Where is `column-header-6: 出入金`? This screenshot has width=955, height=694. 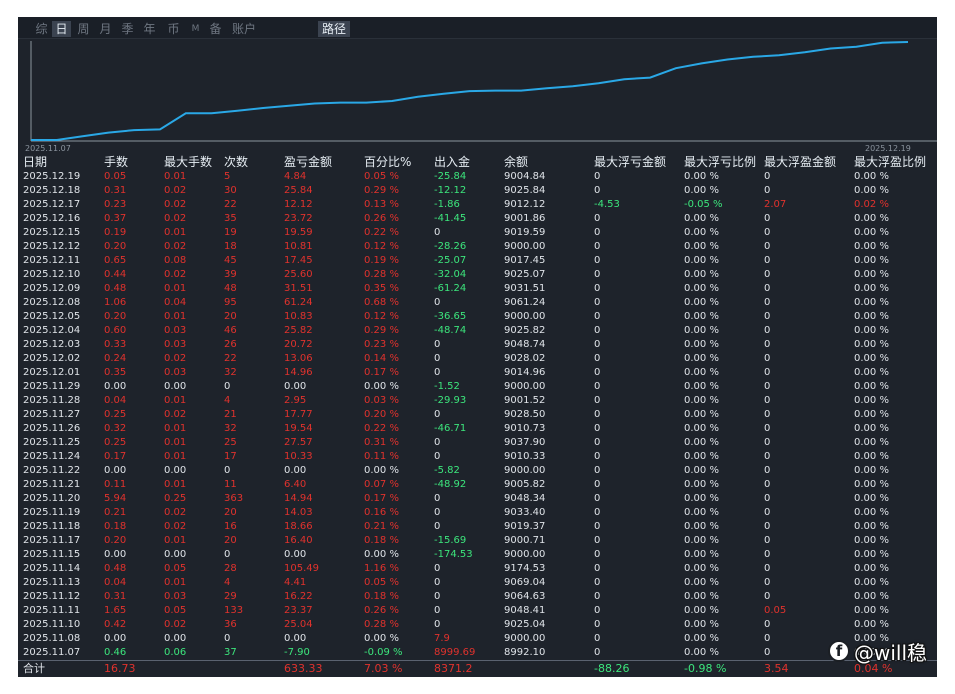 column-header-6: 出入金 is located at coordinates (452, 162).